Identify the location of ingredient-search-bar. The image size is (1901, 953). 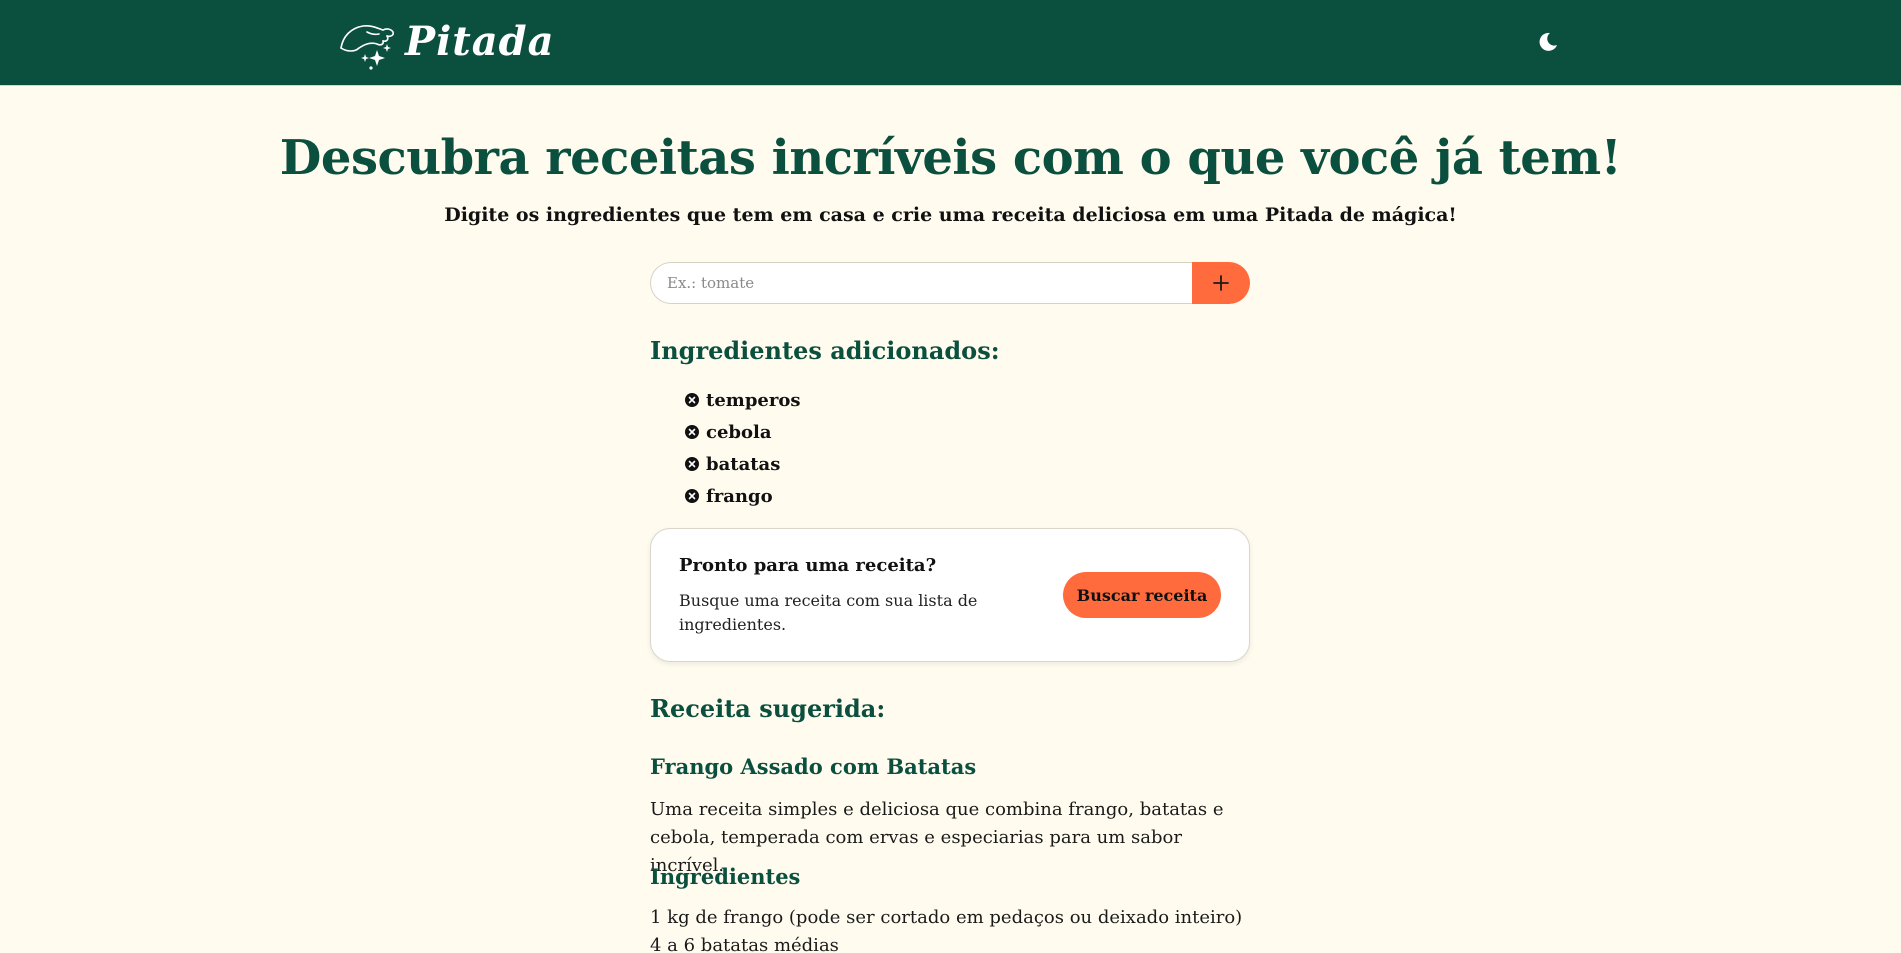
(950, 283).